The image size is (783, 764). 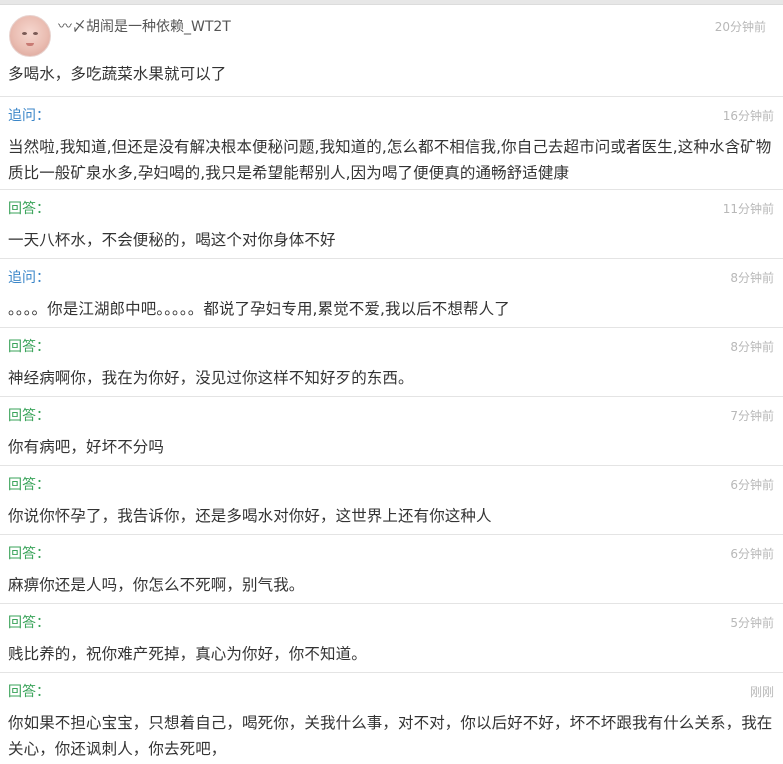 What do you see at coordinates (30, 44) in the screenshot?
I see `avatar-mouth` at bounding box center [30, 44].